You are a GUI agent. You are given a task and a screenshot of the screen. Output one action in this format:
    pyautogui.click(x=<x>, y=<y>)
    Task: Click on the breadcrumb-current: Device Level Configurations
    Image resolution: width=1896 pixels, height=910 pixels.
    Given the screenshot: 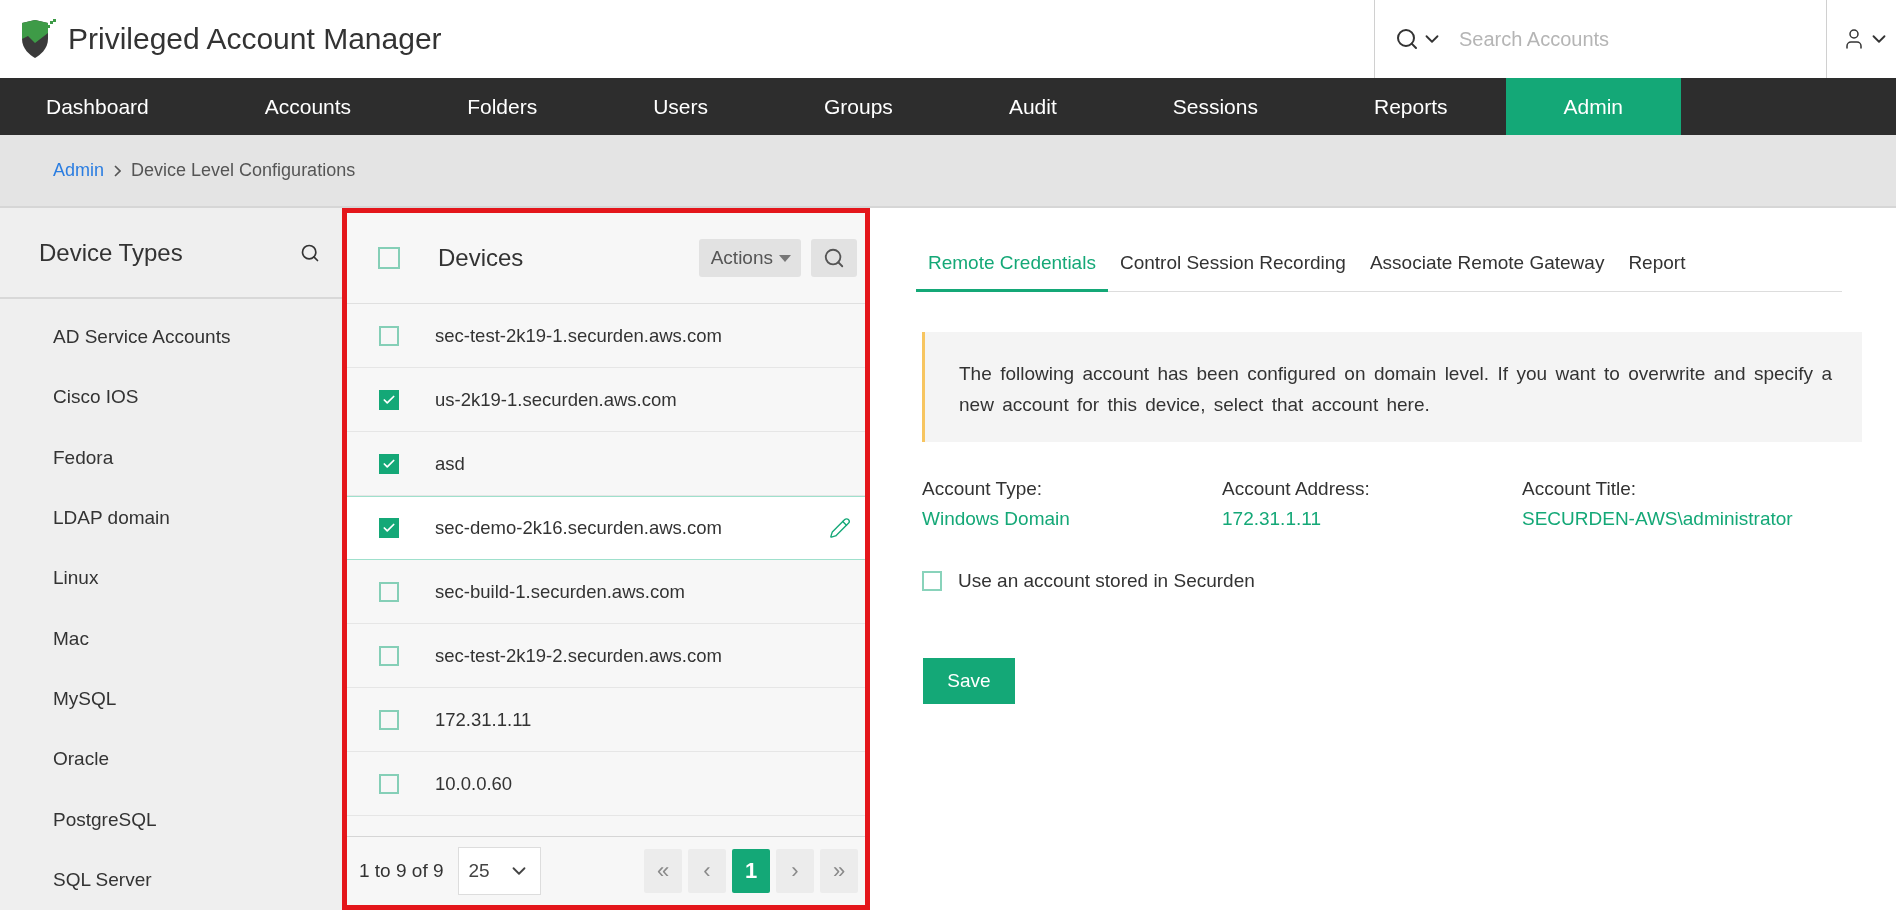 What is the action you would take?
    pyautogui.click(x=243, y=170)
    